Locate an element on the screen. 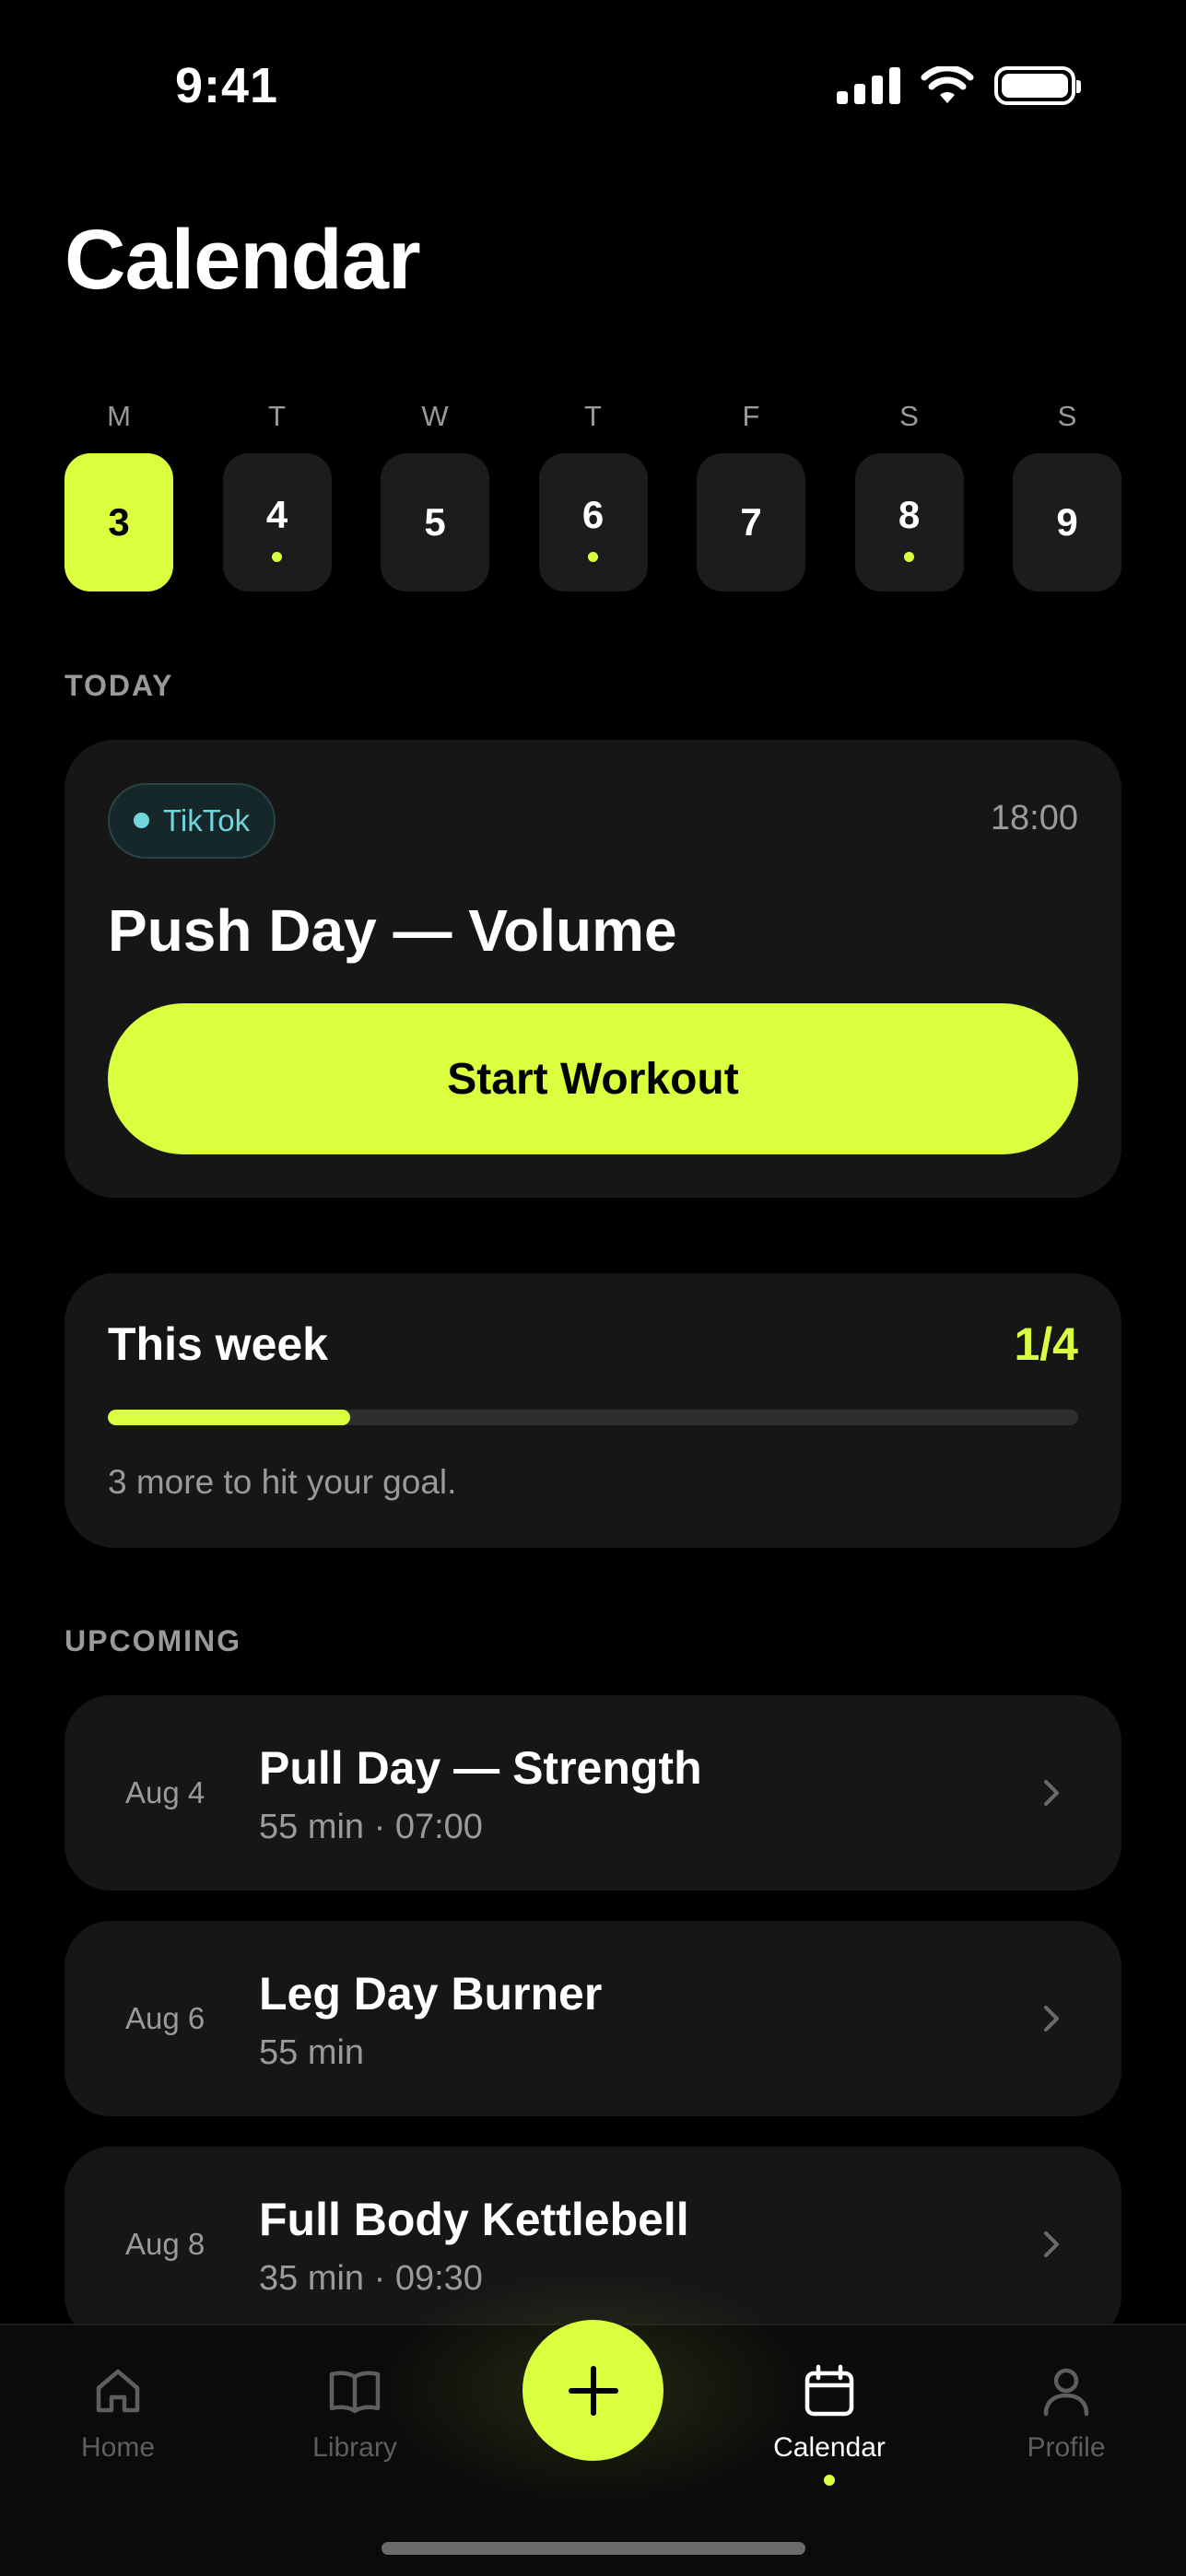 This screenshot has width=1186, height=2576. day-pill: 6 is located at coordinates (593, 522).